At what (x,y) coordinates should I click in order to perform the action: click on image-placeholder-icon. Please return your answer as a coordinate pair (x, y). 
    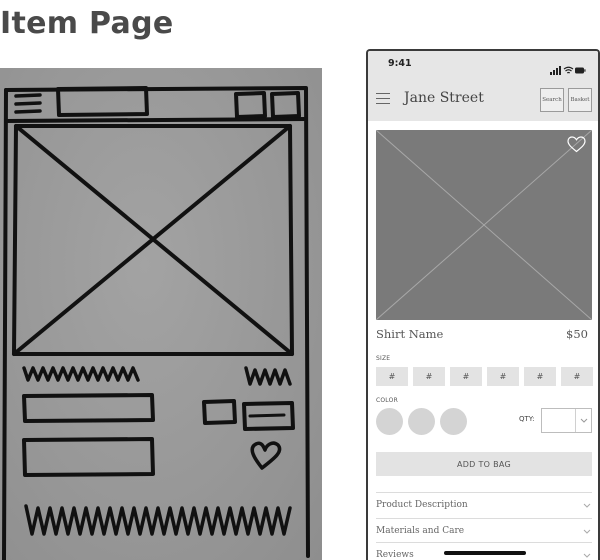
    Looking at the image, I should click on (484, 225).